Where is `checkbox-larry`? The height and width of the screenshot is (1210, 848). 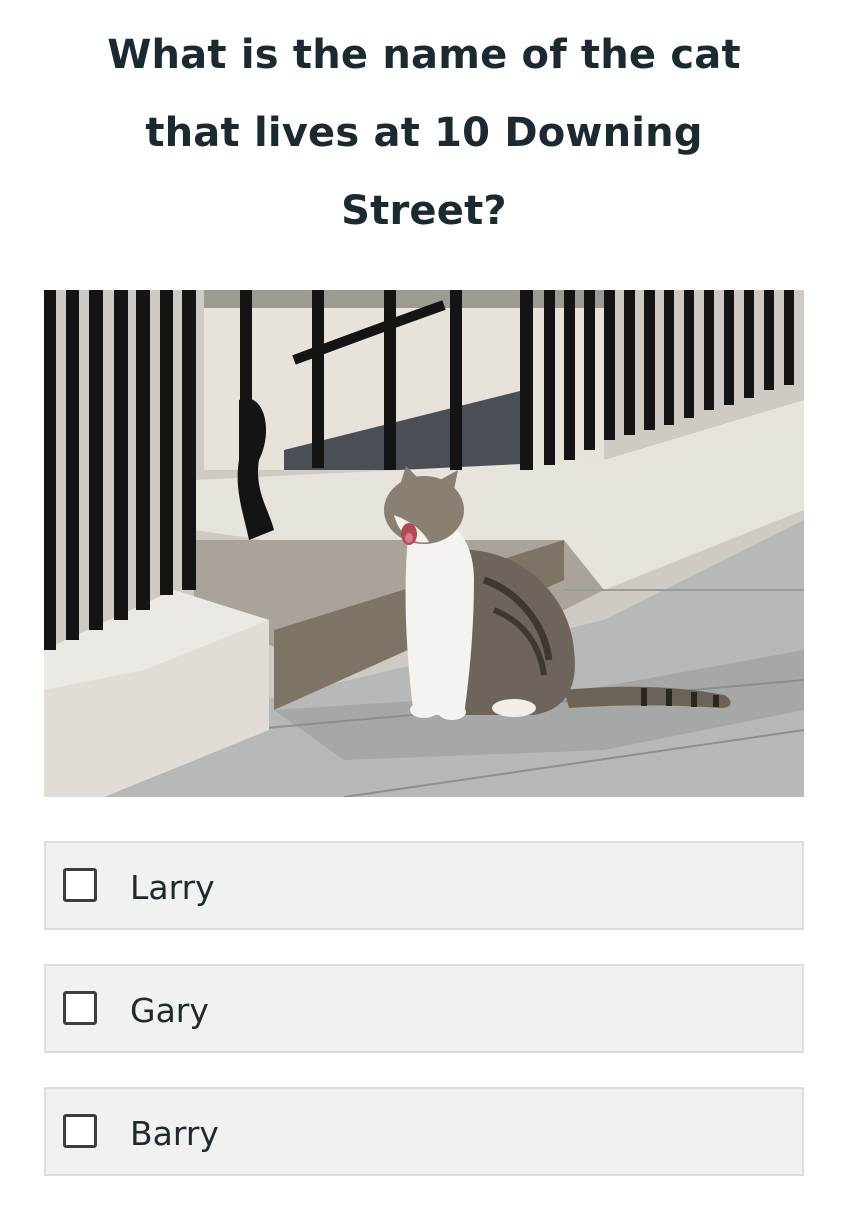 checkbox-larry is located at coordinates (80, 885).